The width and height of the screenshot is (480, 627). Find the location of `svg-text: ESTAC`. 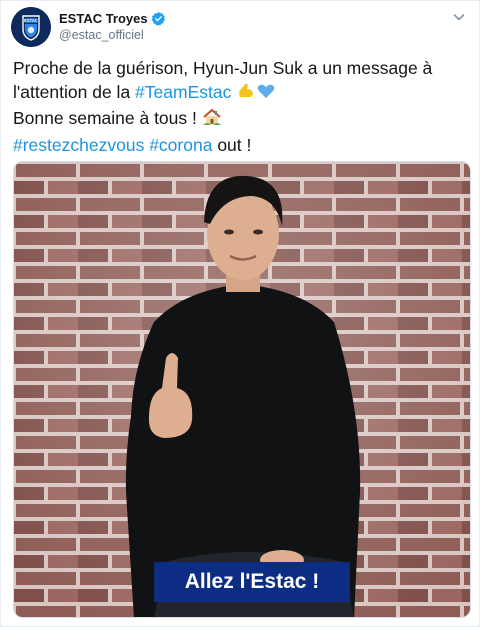

svg-text: ESTAC is located at coordinates (31, 20).